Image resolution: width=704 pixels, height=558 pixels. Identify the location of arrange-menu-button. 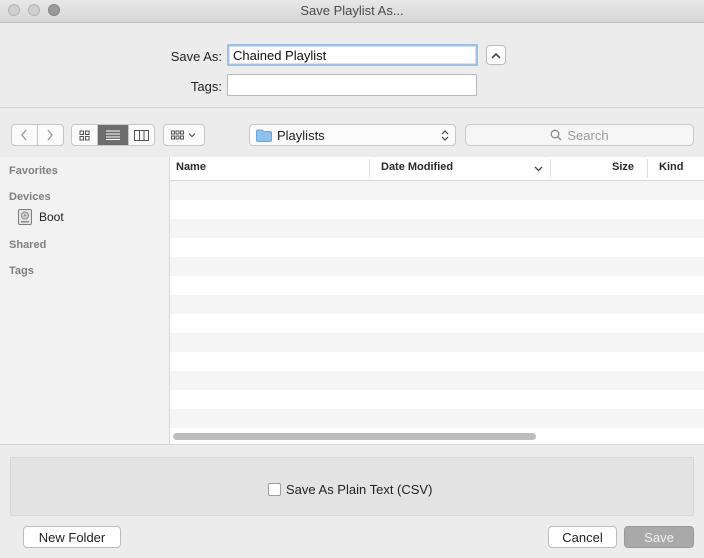
(184, 135).